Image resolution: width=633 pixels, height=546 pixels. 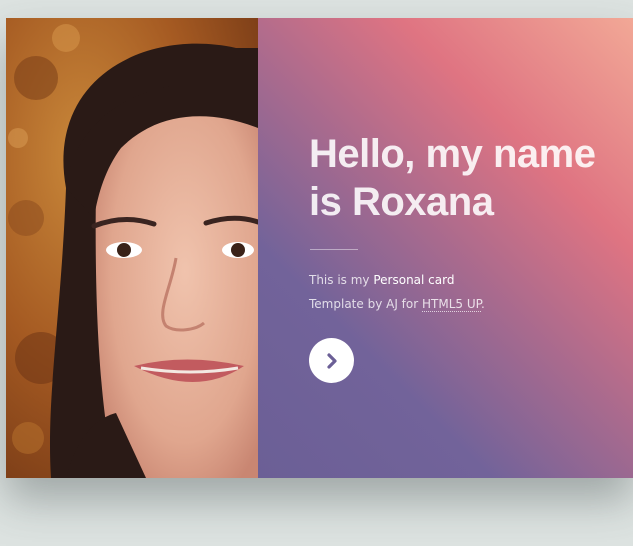 What do you see at coordinates (482, 304) in the screenshot?
I see `credit-suffix: .` at bounding box center [482, 304].